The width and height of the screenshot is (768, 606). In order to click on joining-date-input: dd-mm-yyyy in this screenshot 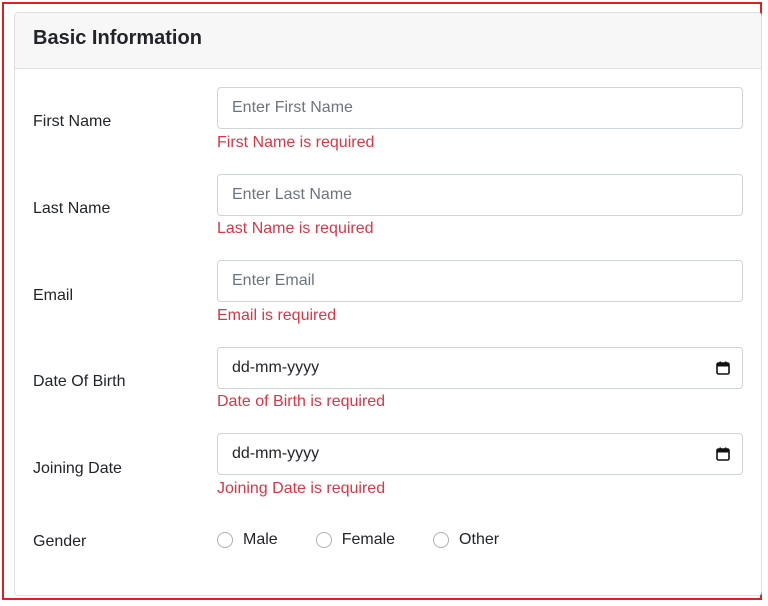, I will do `click(480, 454)`.